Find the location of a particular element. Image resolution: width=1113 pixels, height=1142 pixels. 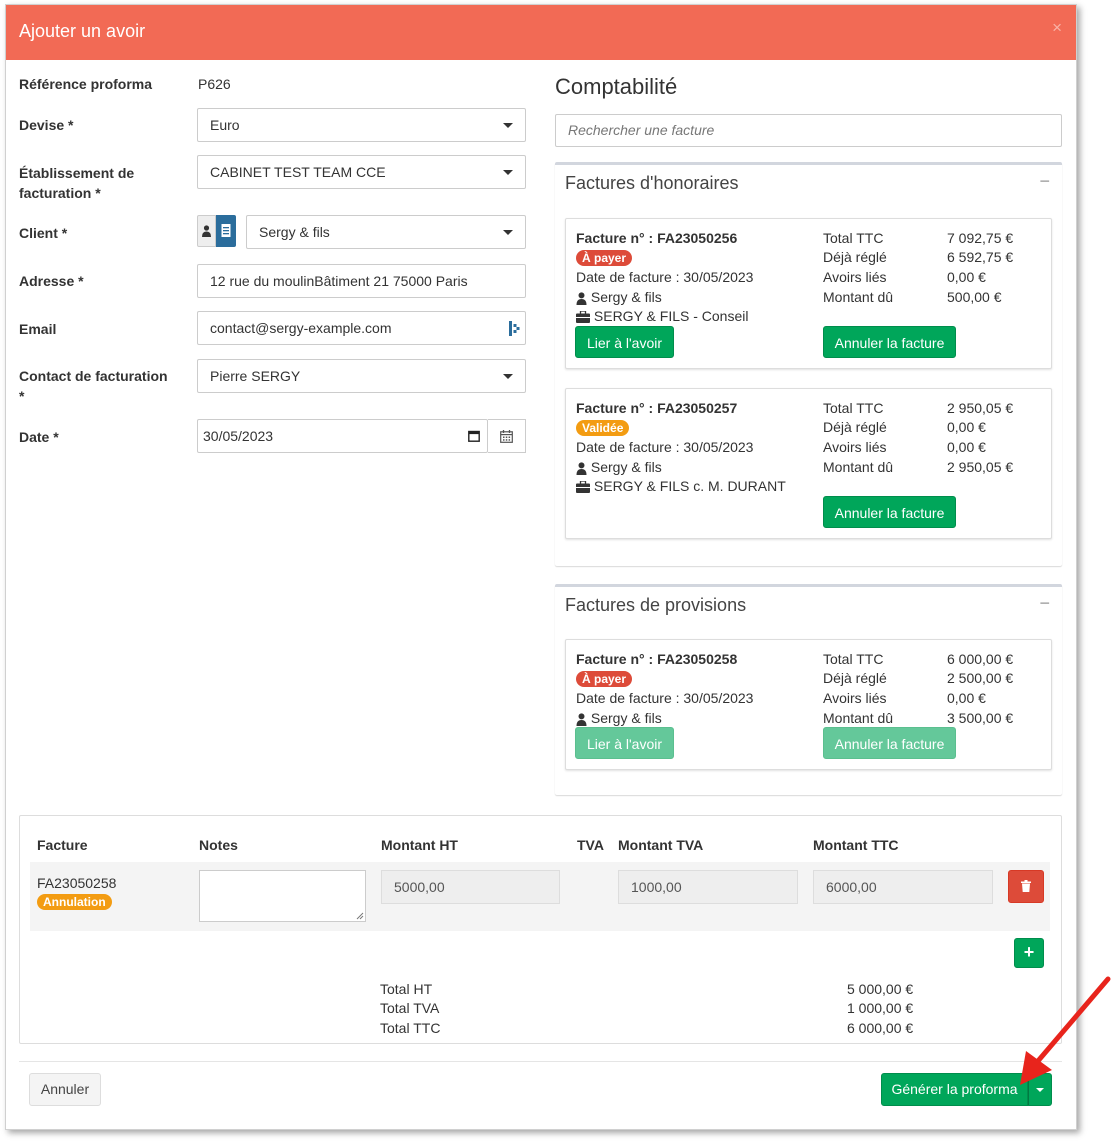

montant-tva-input: 1000,00 is located at coordinates (708, 887).